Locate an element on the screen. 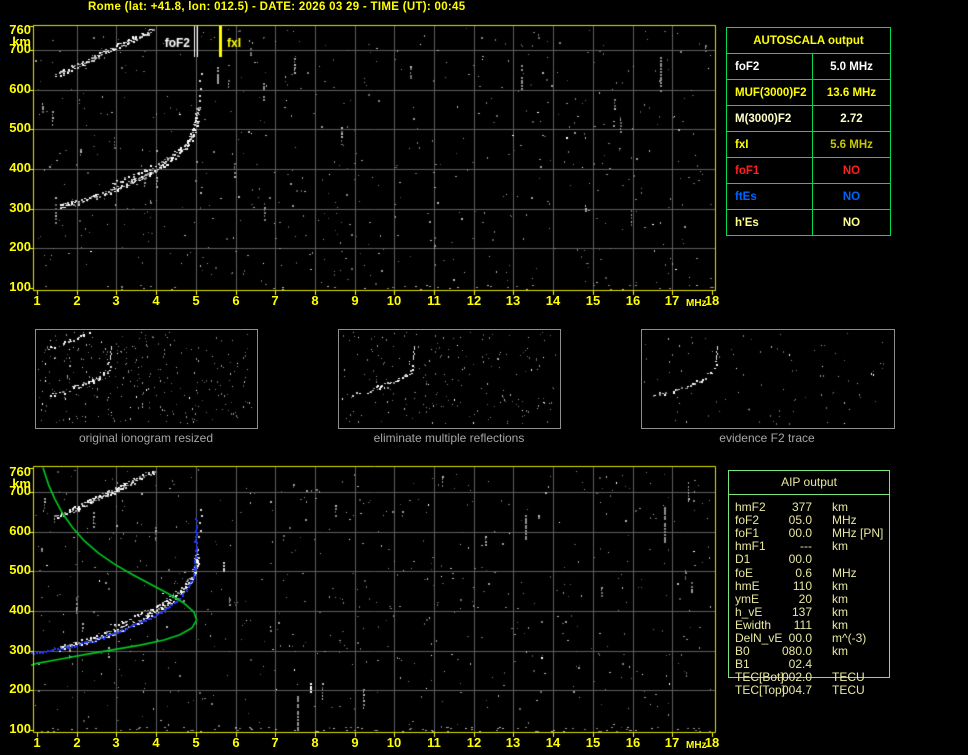 The width and height of the screenshot is (968, 755). aip-row: DelN_vE 00.0 m^(-3) is located at coordinates (814, 638).